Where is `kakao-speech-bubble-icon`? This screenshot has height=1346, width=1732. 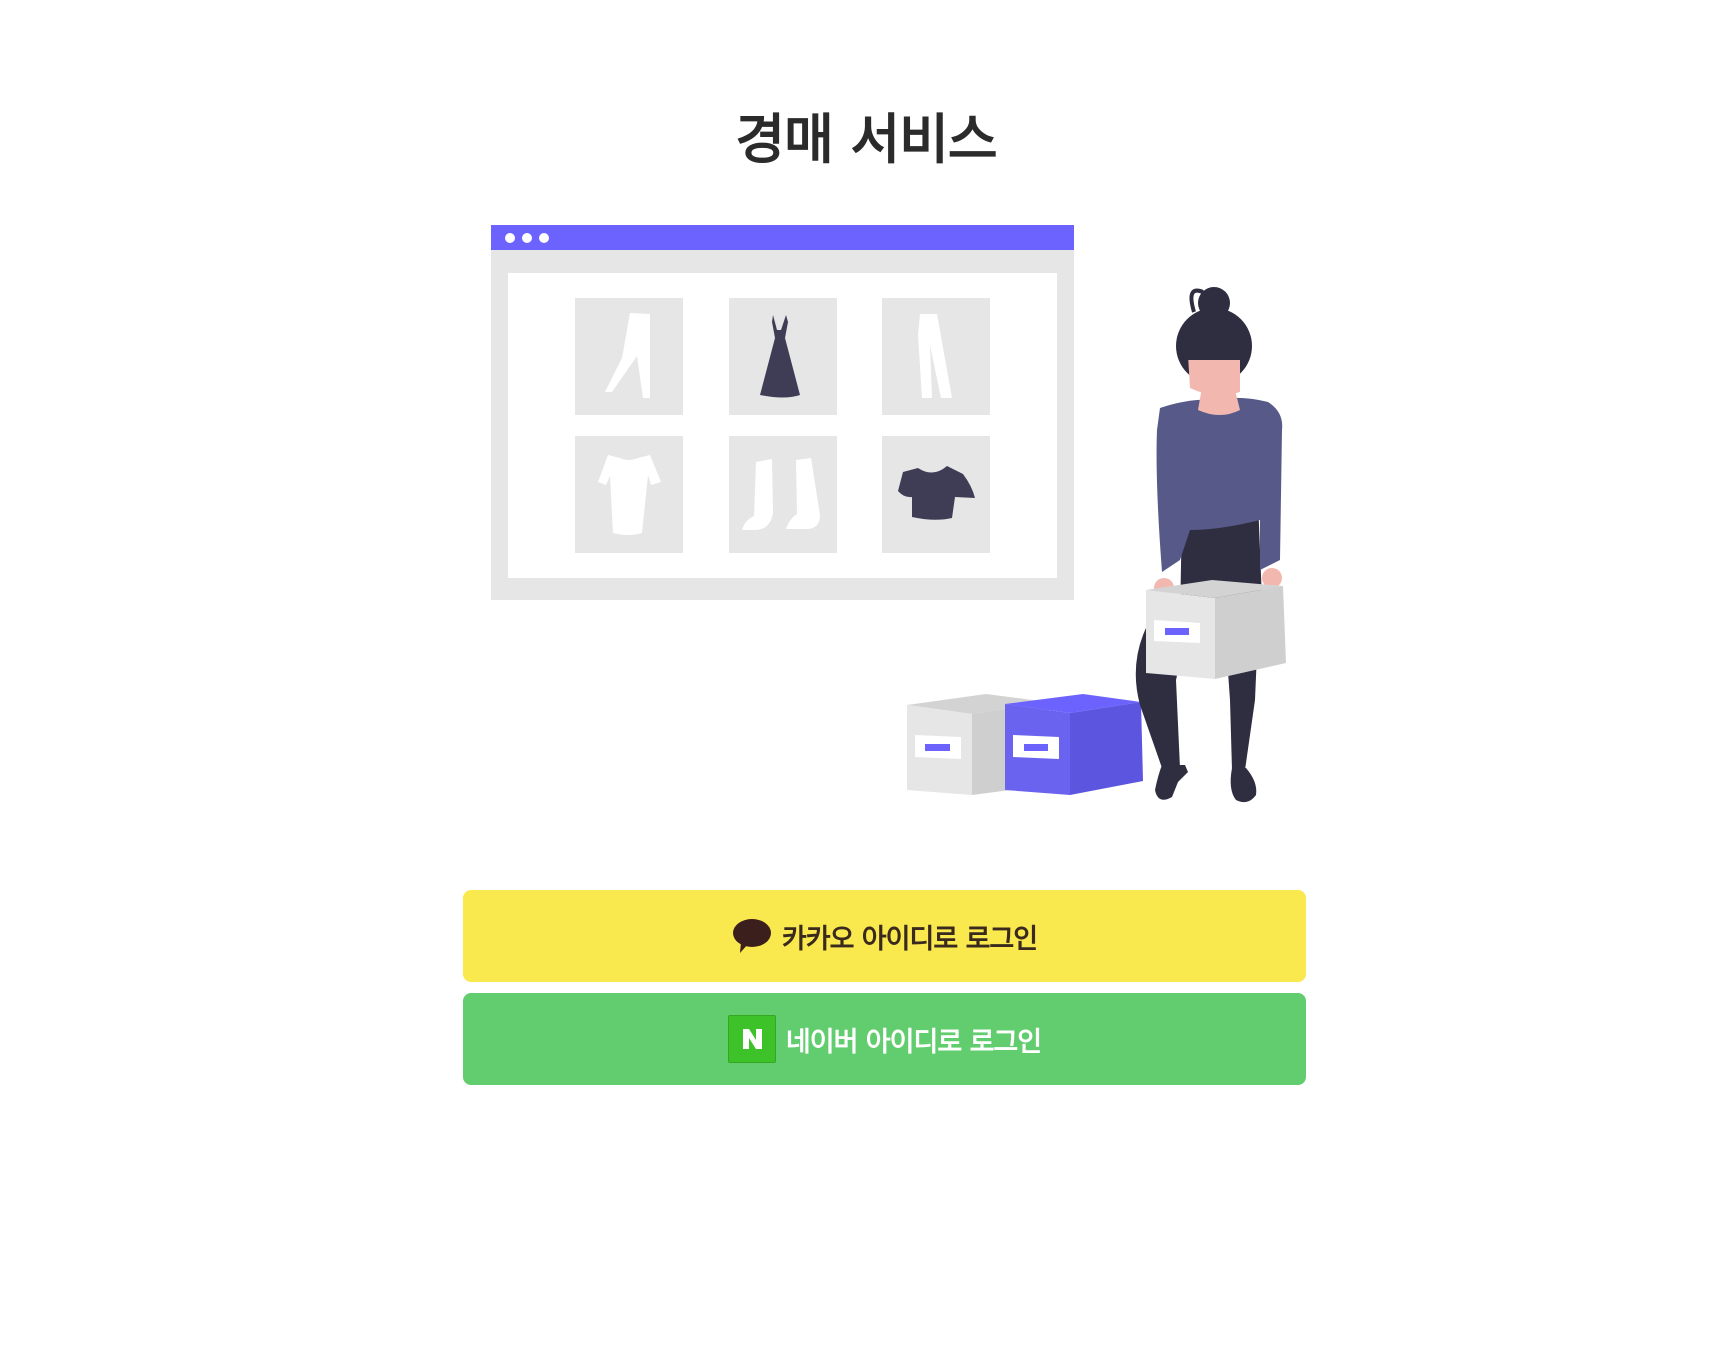
kakao-speech-bubble-icon is located at coordinates (752, 936).